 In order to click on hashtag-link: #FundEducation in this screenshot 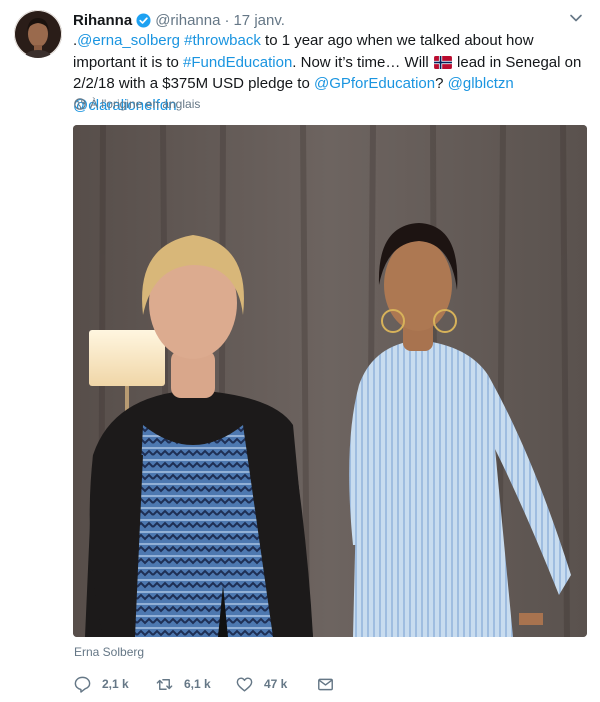, I will do `click(237, 62)`.